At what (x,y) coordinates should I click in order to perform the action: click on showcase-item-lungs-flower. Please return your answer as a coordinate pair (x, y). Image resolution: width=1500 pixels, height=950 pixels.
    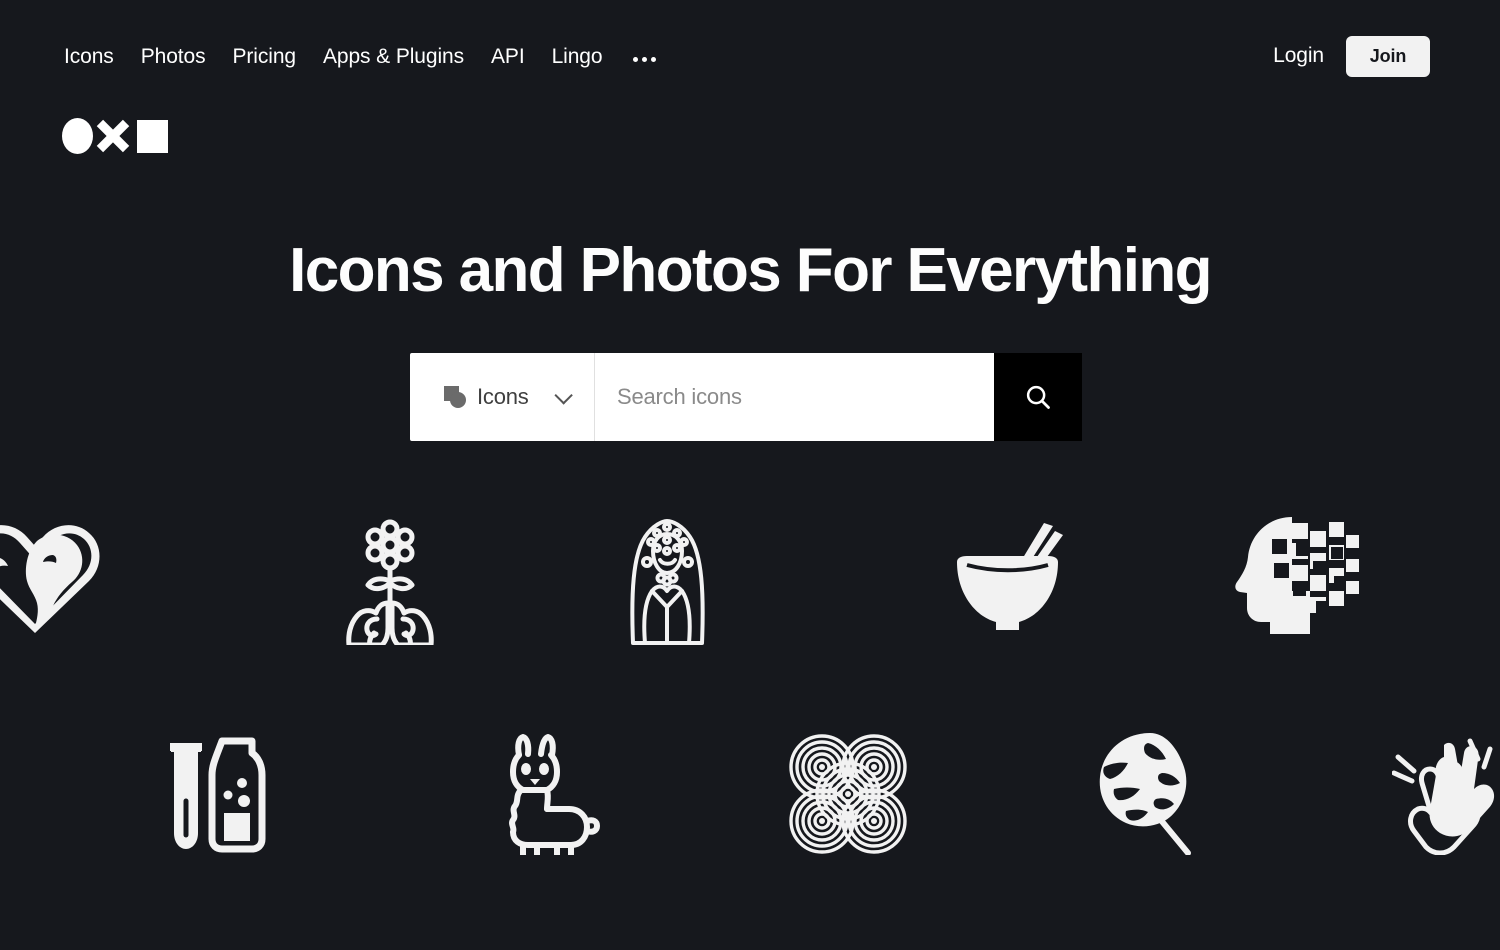
    Looking at the image, I should click on (390, 580).